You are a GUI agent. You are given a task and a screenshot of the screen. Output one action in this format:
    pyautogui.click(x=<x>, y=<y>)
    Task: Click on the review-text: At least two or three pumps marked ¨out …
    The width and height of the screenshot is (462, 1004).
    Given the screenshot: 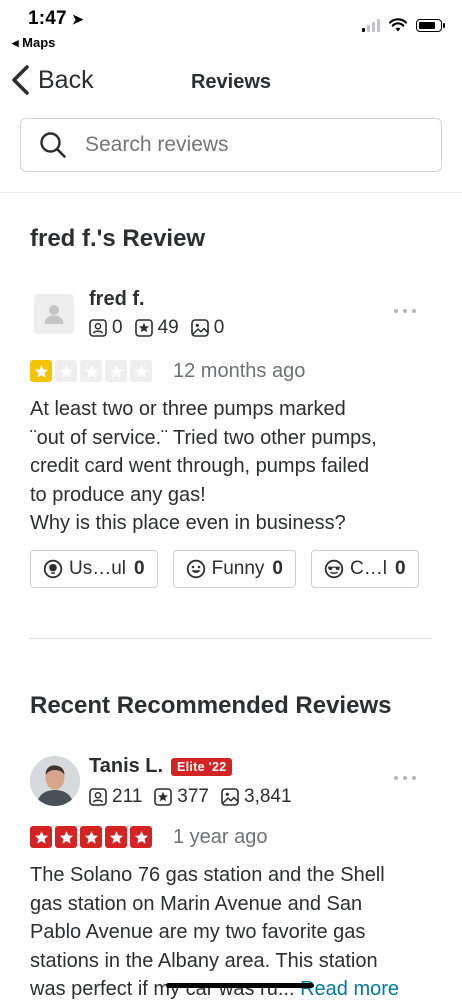 What is the action you would take?
    pyautogui.click(x=235, y=466)
    